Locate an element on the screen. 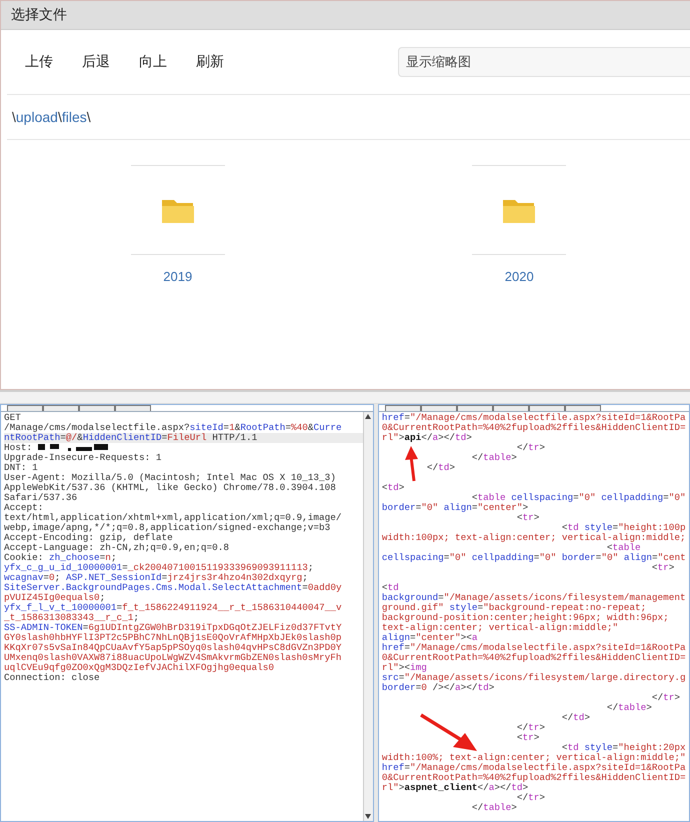  code-line: Accept: is located at coordinates (24, 508).